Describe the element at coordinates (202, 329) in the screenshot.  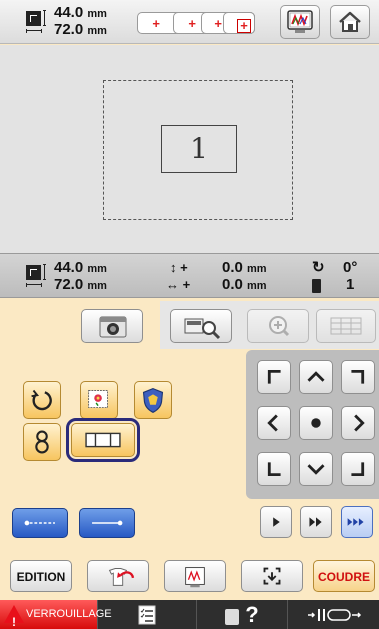
I see `scan-search-icon` at that location.